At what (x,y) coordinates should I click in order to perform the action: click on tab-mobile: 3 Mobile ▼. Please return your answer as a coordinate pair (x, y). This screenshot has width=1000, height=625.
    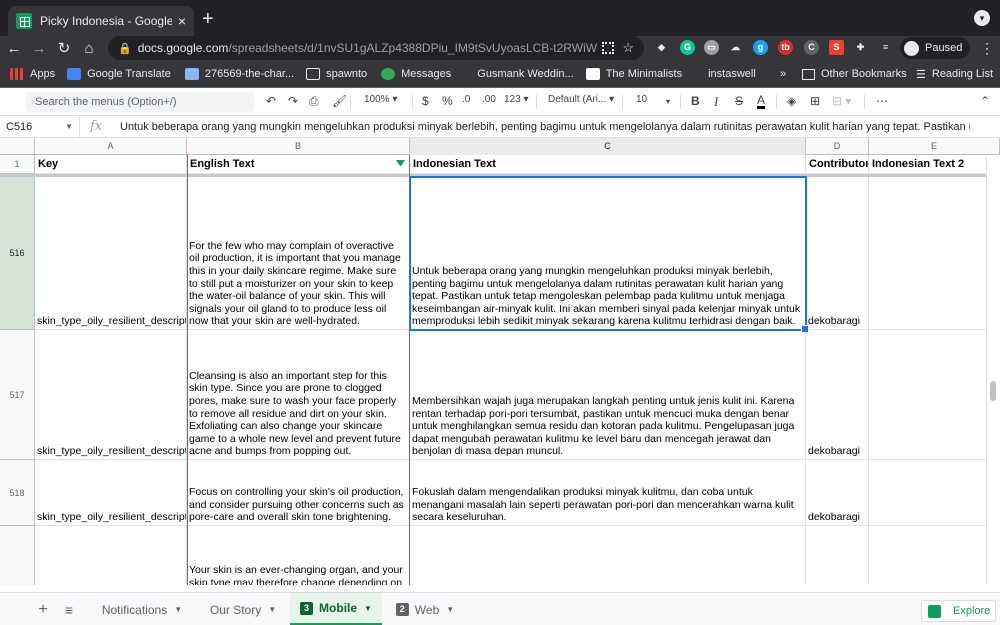
    Looking at the image, I should click on (336, 609).